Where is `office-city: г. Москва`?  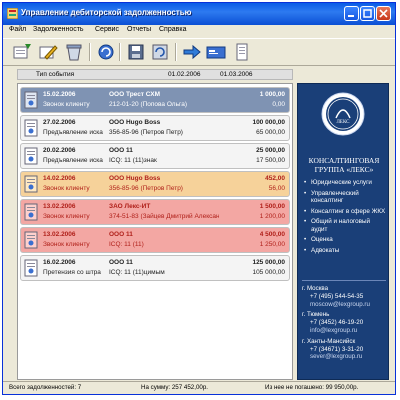 office-city: г. Москва is located at coordinates (315, 288).